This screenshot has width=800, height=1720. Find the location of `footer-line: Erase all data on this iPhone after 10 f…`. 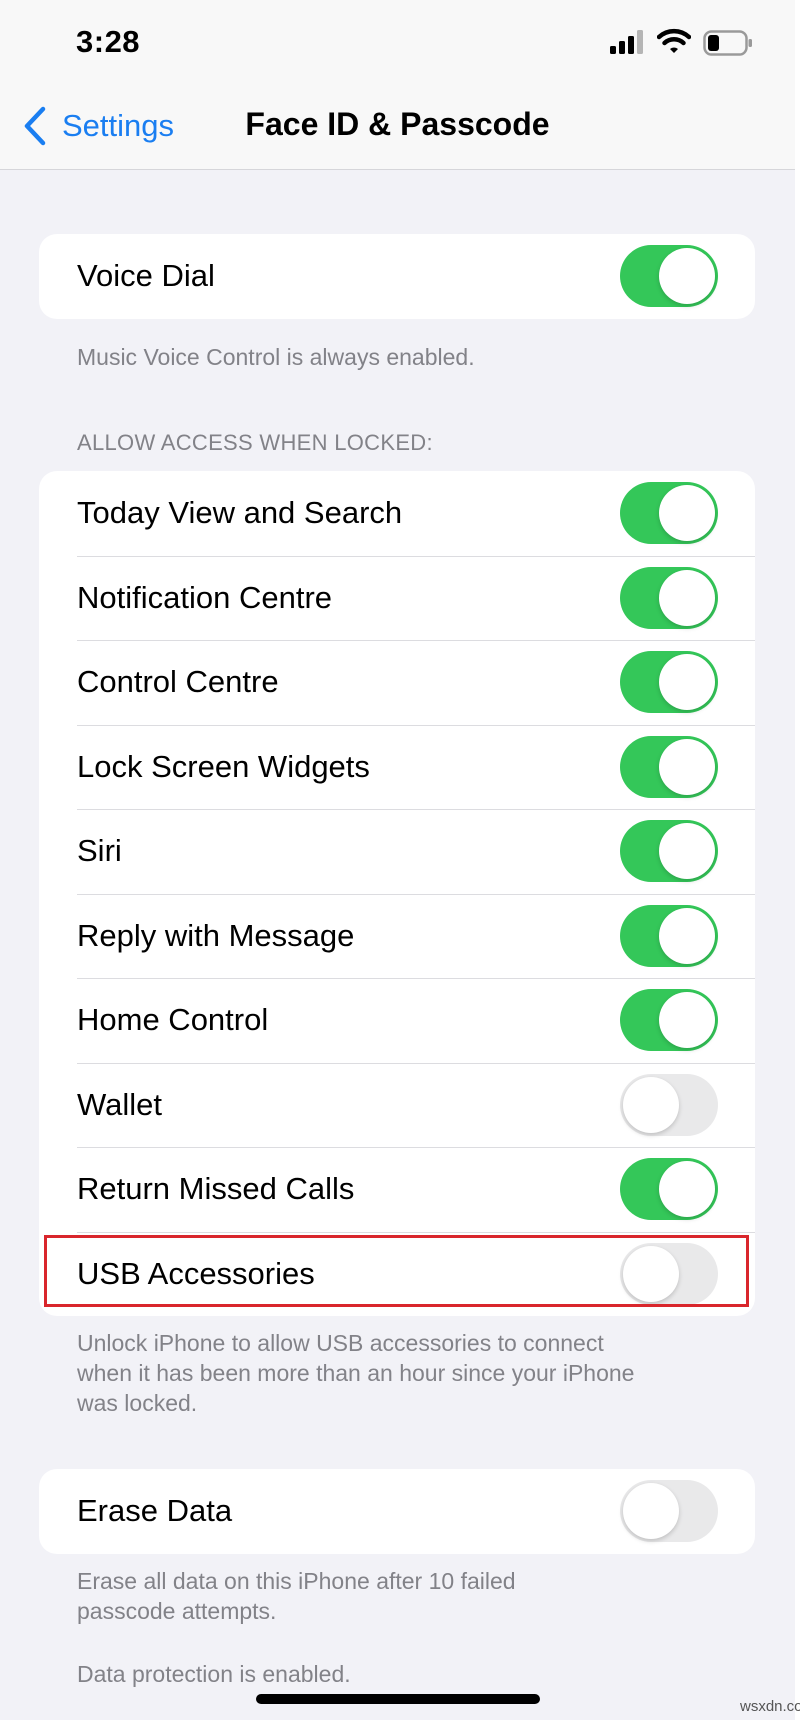

footer-line: Erase all data on this iPhone after 10 f… is located at coordinates (296, 1581).